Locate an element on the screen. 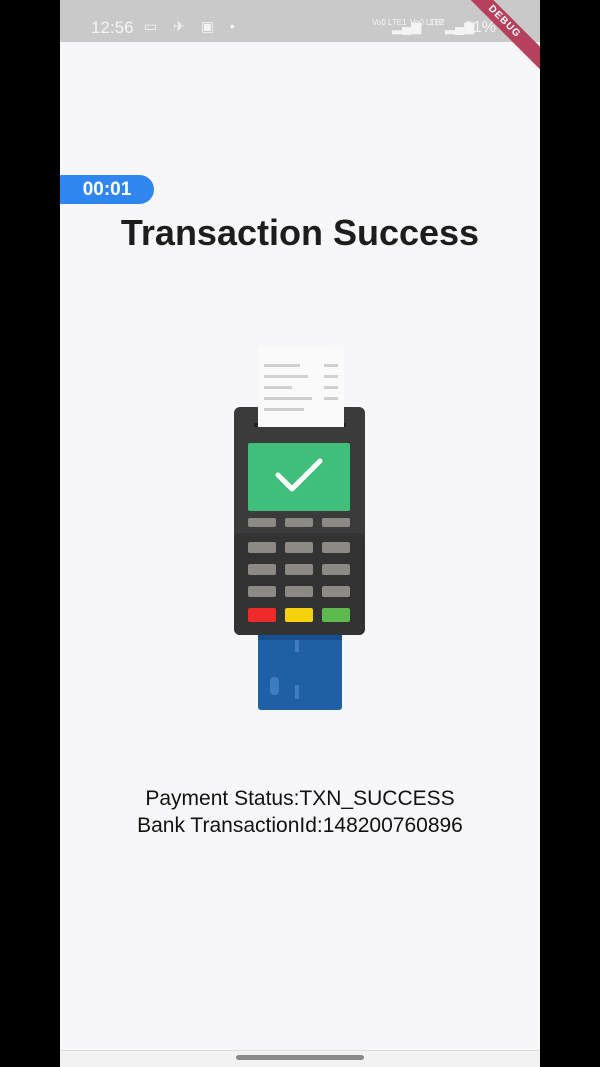 The width and height of the screenshot is (600, 1067). cancel-key is located at coordinates (262, 615).